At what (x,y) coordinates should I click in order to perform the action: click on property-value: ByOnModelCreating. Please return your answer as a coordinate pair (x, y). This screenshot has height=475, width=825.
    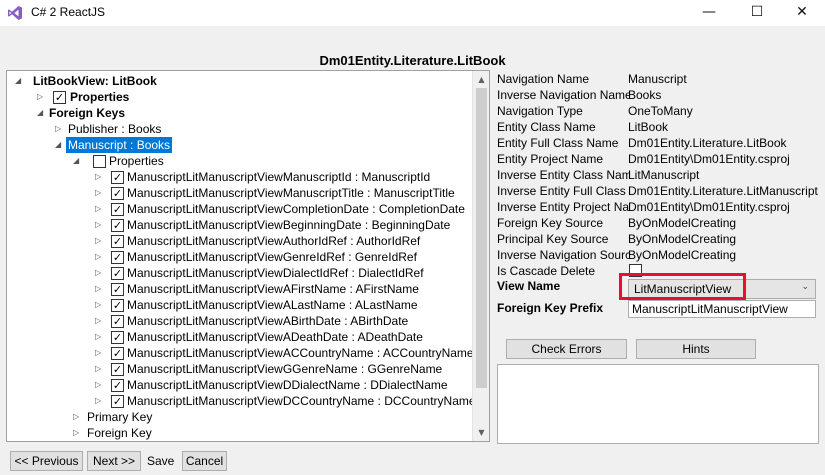
    Looking at the image, I should click on (682, 223).